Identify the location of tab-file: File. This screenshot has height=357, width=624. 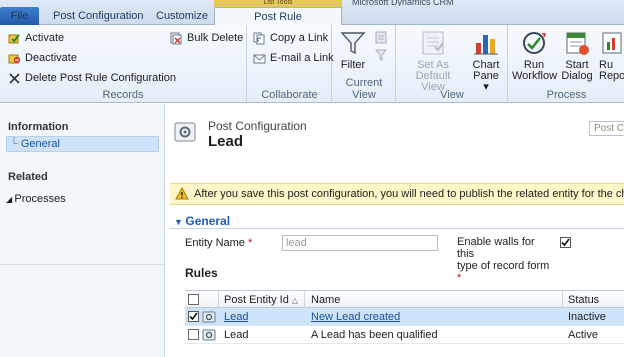
(19, 16).